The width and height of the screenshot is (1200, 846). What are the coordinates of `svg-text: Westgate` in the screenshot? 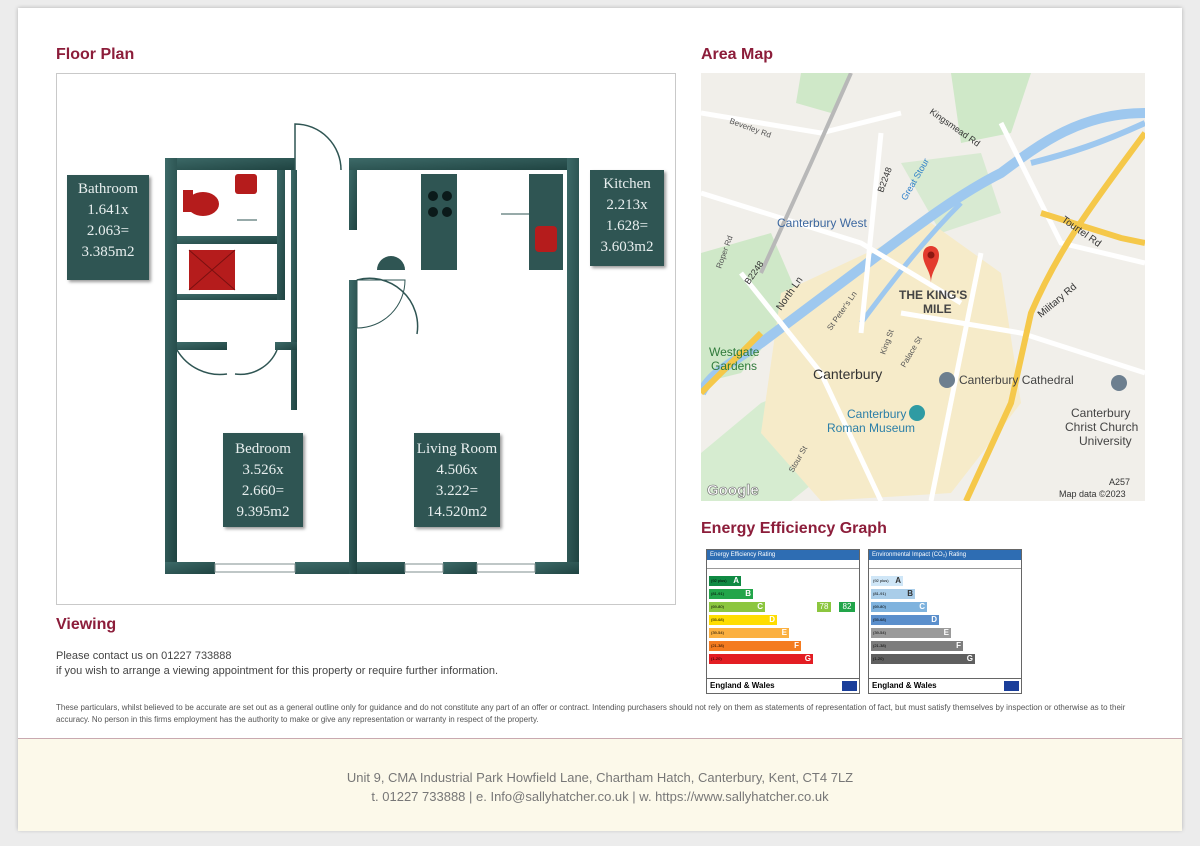 It's located at (734, 352).